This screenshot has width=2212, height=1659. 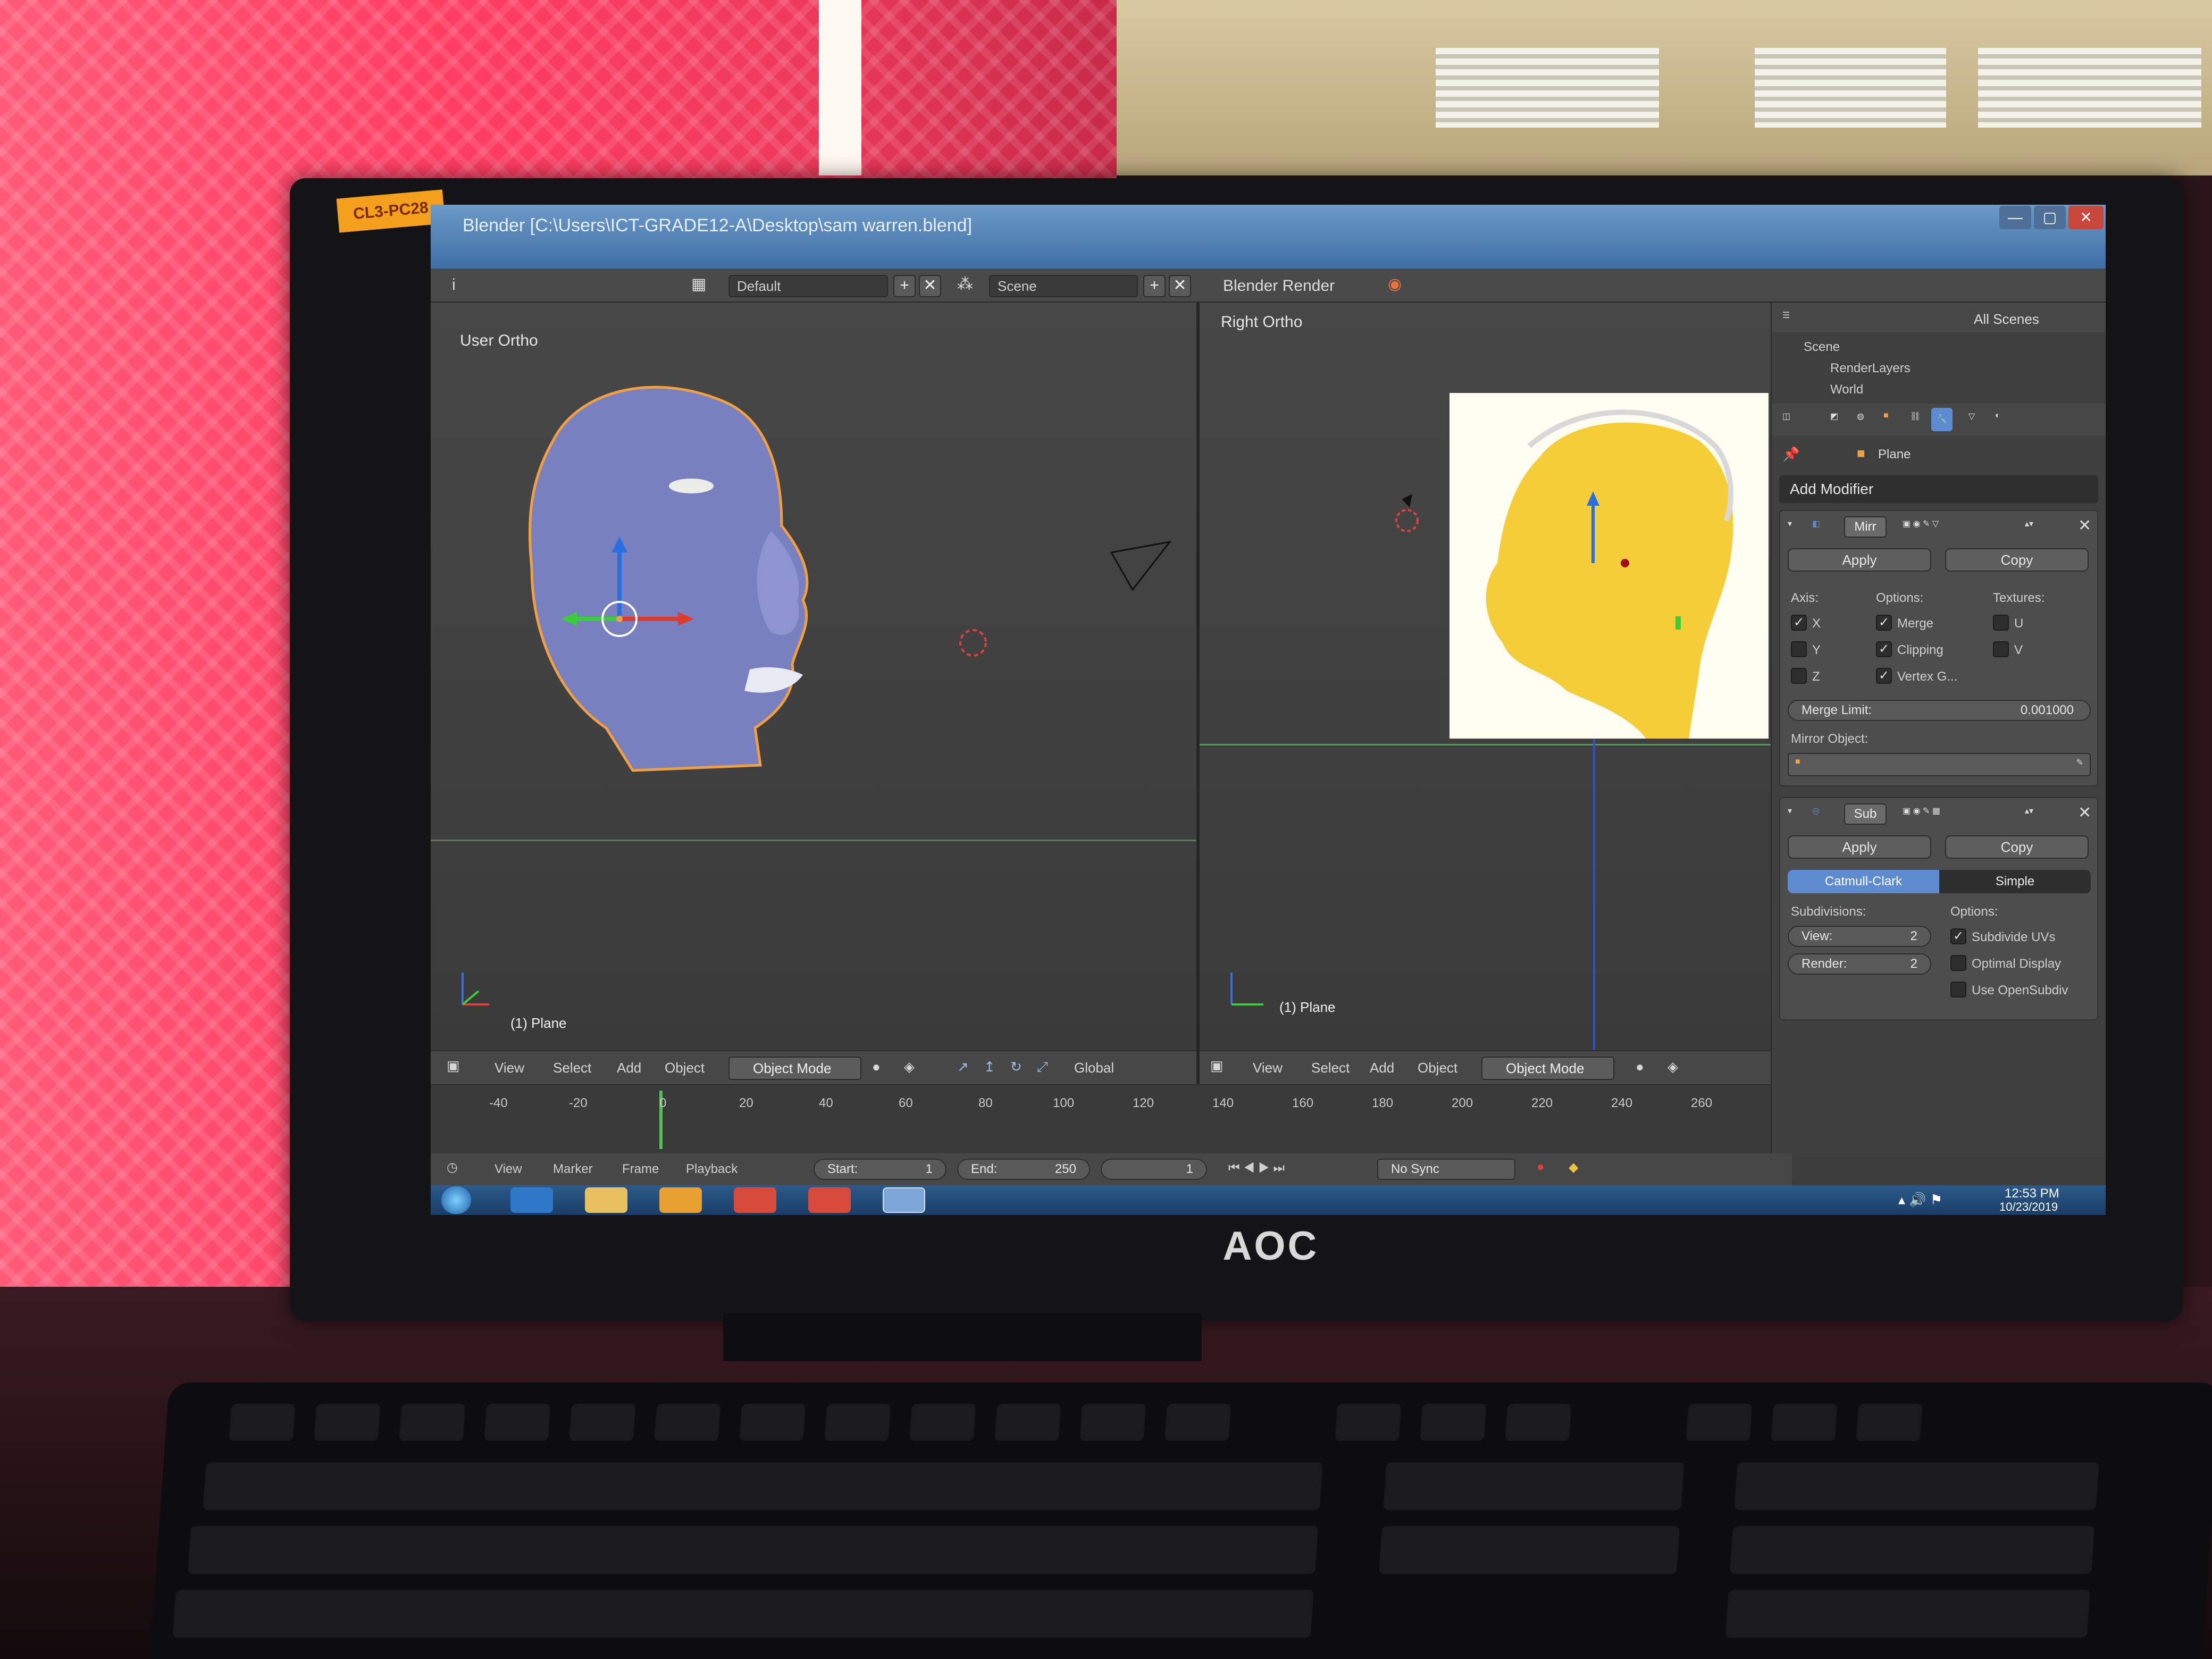 What do you see at coordinates (1859, 560) in the screenshot?
I see `mirror-apply-button: Apply` at bounding box center [1859, 560].